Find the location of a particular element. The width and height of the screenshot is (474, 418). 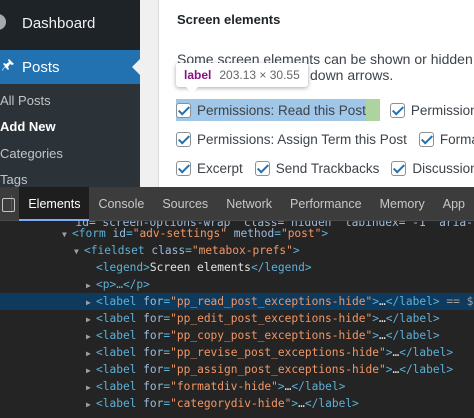

sidebar-item-dashboard: Dashboard is located at coordinates (70, 23).